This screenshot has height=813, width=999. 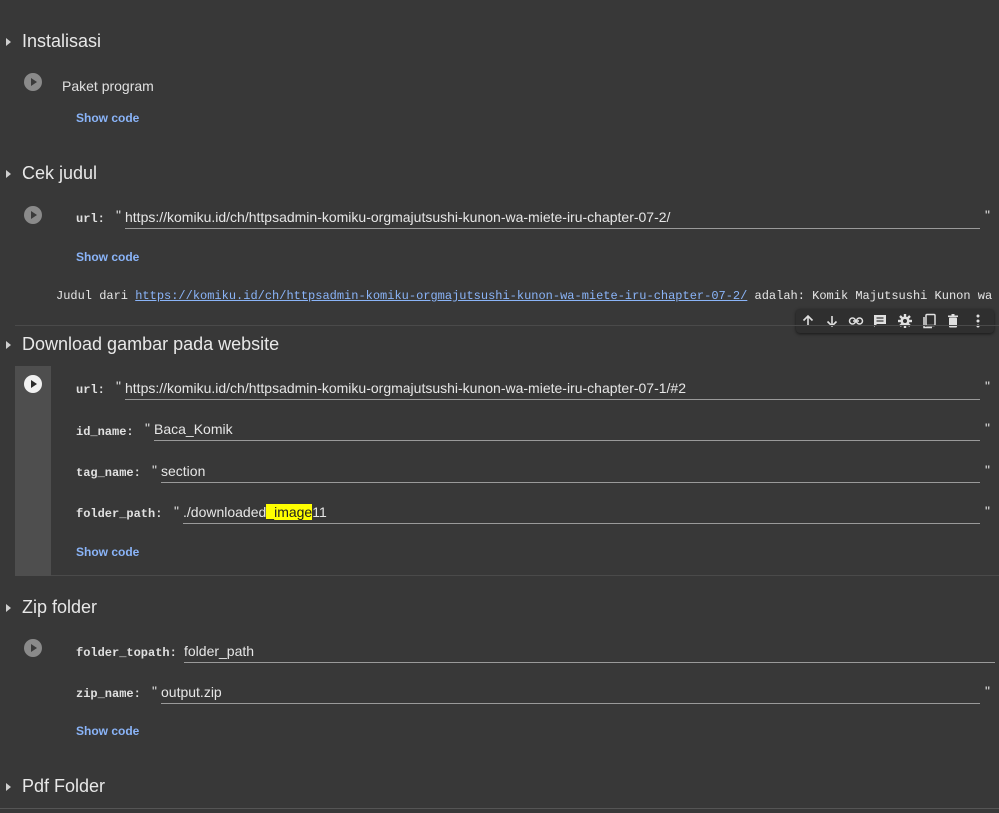 What do you see at coordinates (832, 321) in the screenshot?
I see `arrow-down-icon` at bounding box center [832, 321].